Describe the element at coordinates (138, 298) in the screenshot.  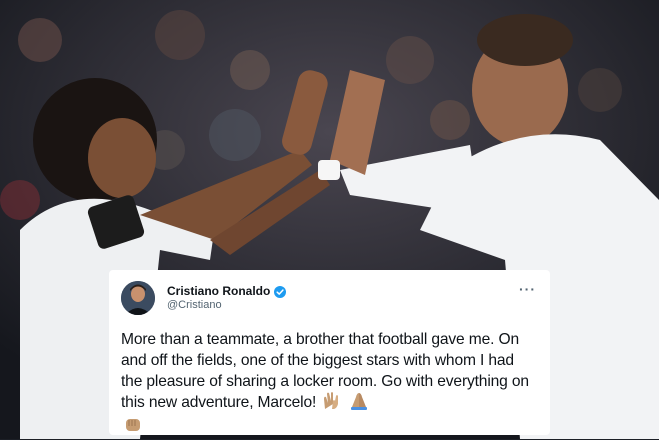
I see `avatar` at that location.